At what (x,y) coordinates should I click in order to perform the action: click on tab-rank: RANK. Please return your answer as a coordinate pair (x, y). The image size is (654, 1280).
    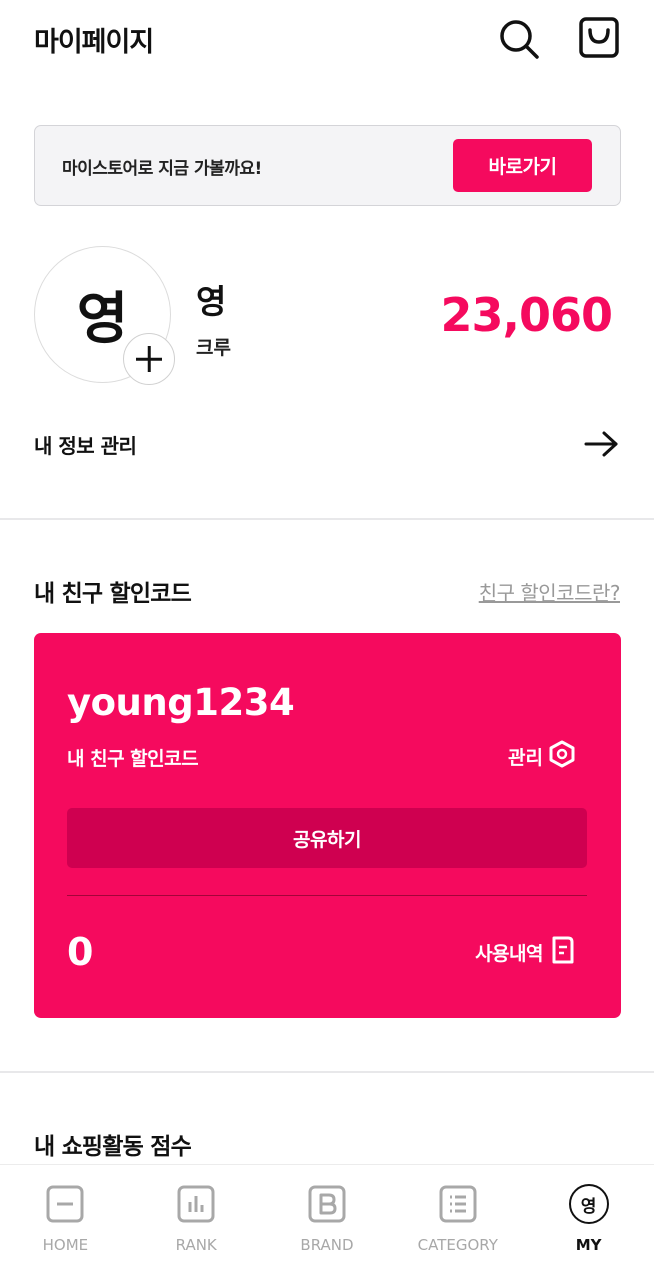
    Looking at the image, I should click on (196, 1222).